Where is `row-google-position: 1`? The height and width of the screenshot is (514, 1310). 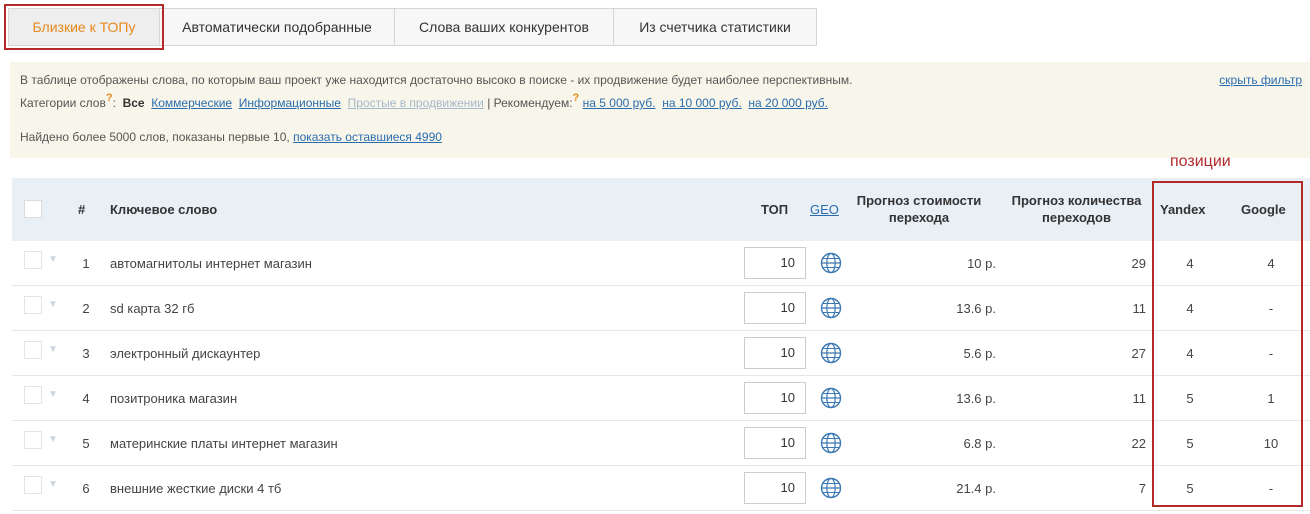
row-google-position: 1 is located at coordinates (1271, 398).